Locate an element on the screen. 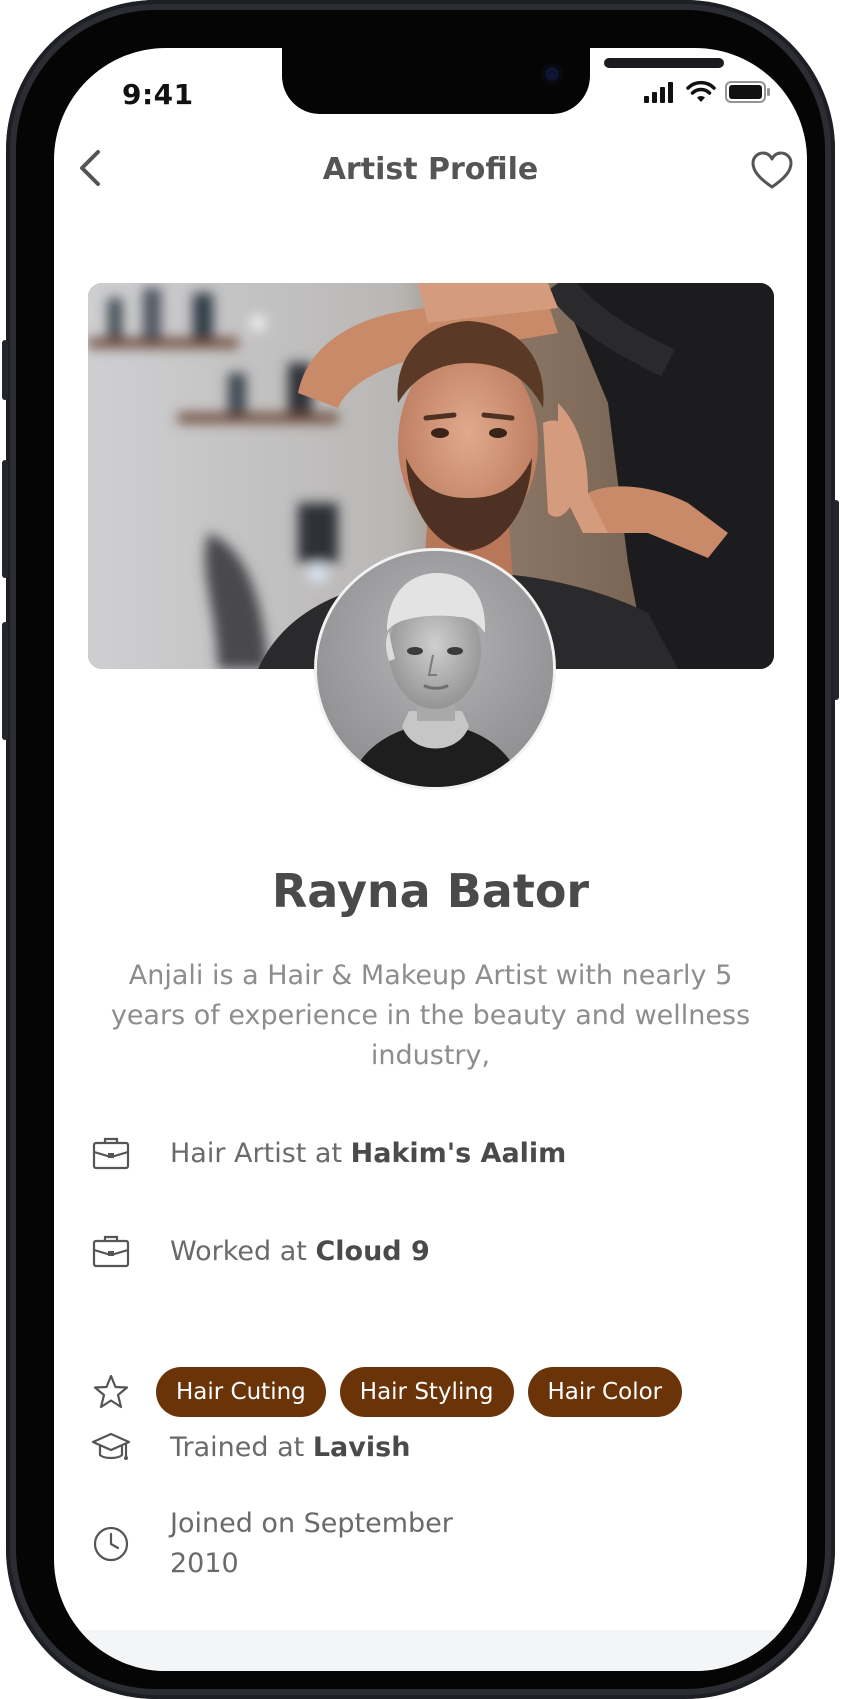 This screenshot has width=841, height=1699. clock-icon is located at coordinates (111, 1544).